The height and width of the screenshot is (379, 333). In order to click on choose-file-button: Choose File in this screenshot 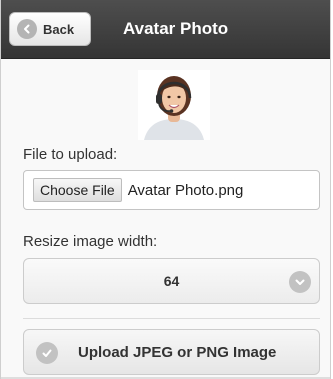, I will do `click(77, 190)`.